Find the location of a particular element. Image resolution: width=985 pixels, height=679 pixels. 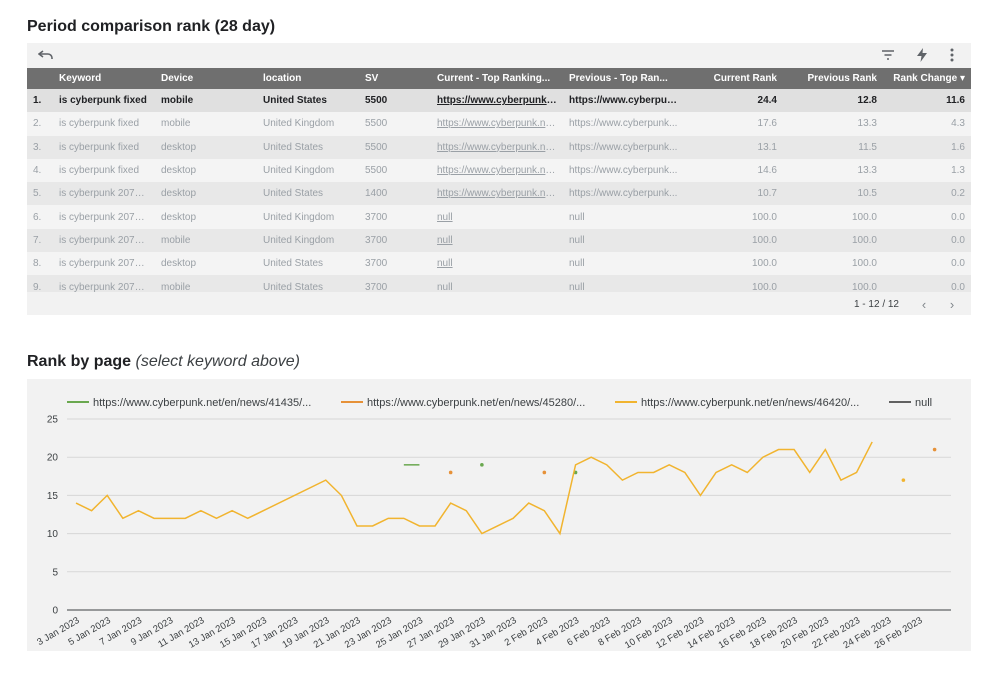

rank-change-cell: 0.2 is located at coordinates (958, 194).